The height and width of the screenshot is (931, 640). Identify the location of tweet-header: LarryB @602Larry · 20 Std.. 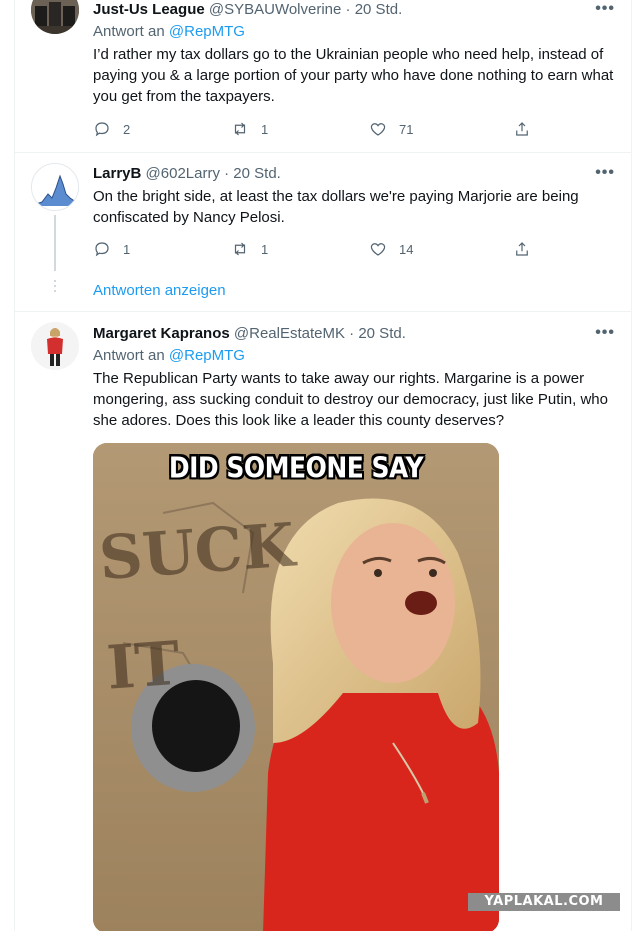
(187, 174).